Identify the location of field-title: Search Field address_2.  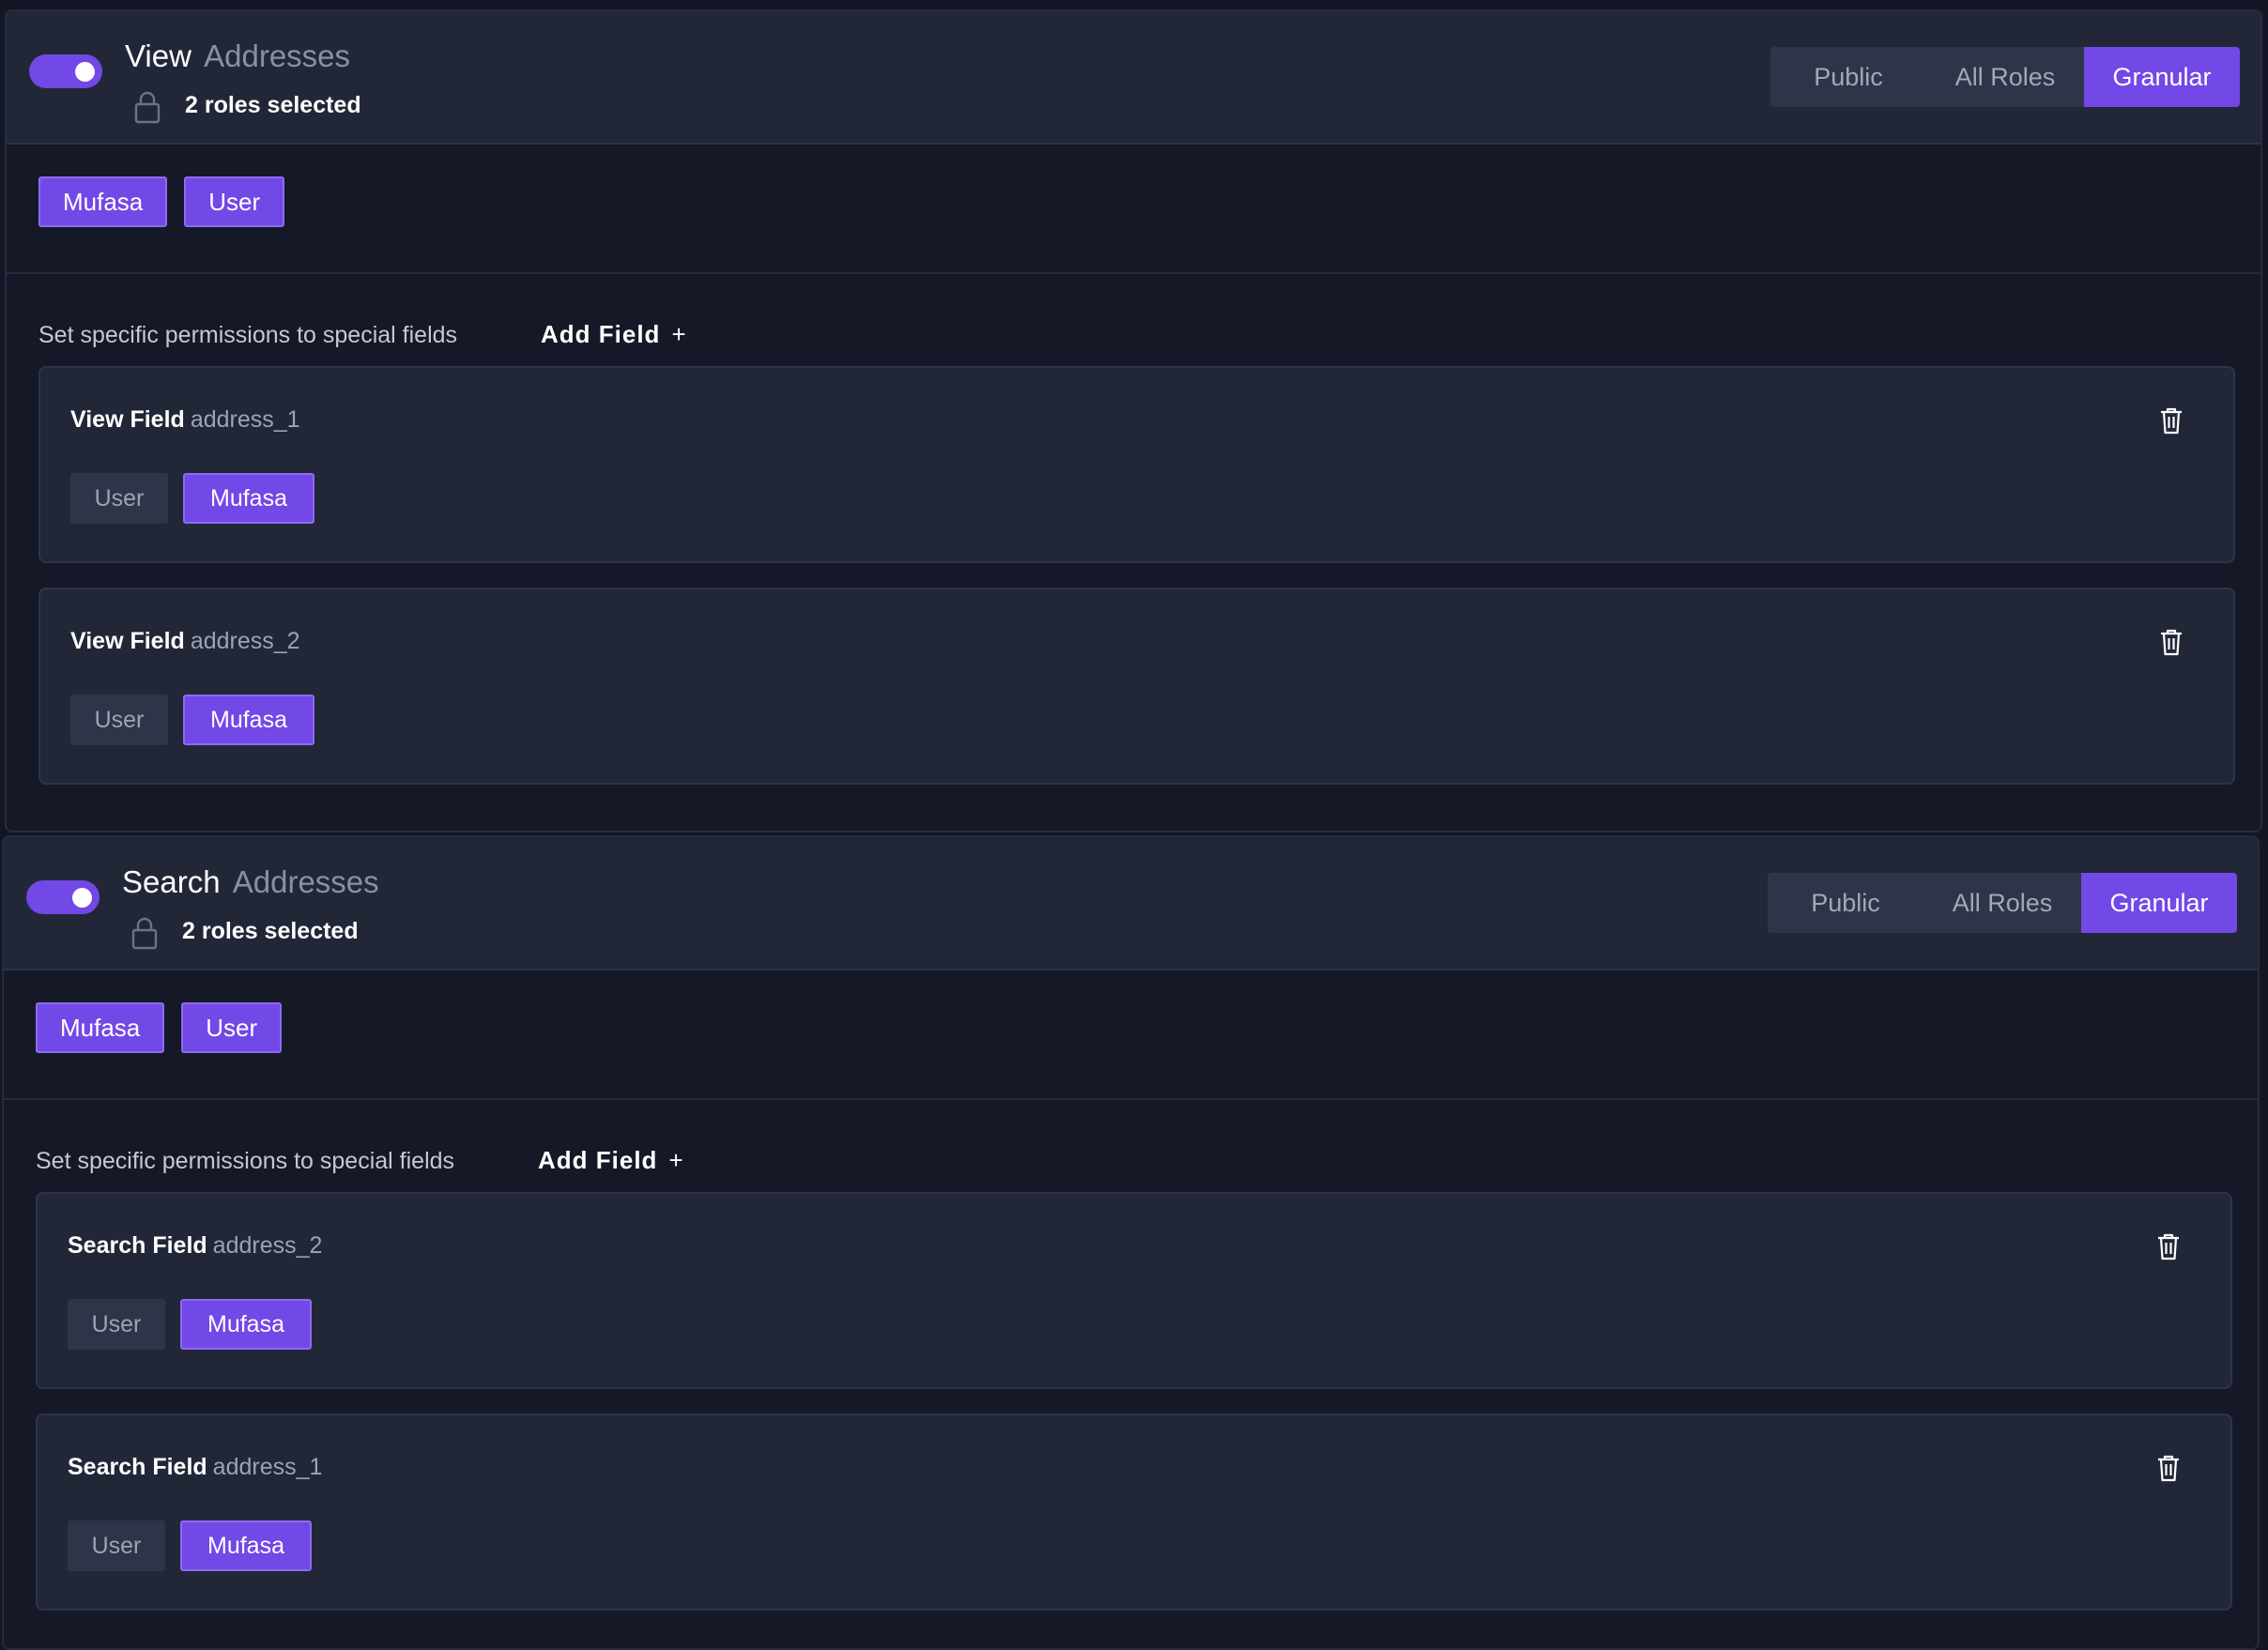
(195, 1245).